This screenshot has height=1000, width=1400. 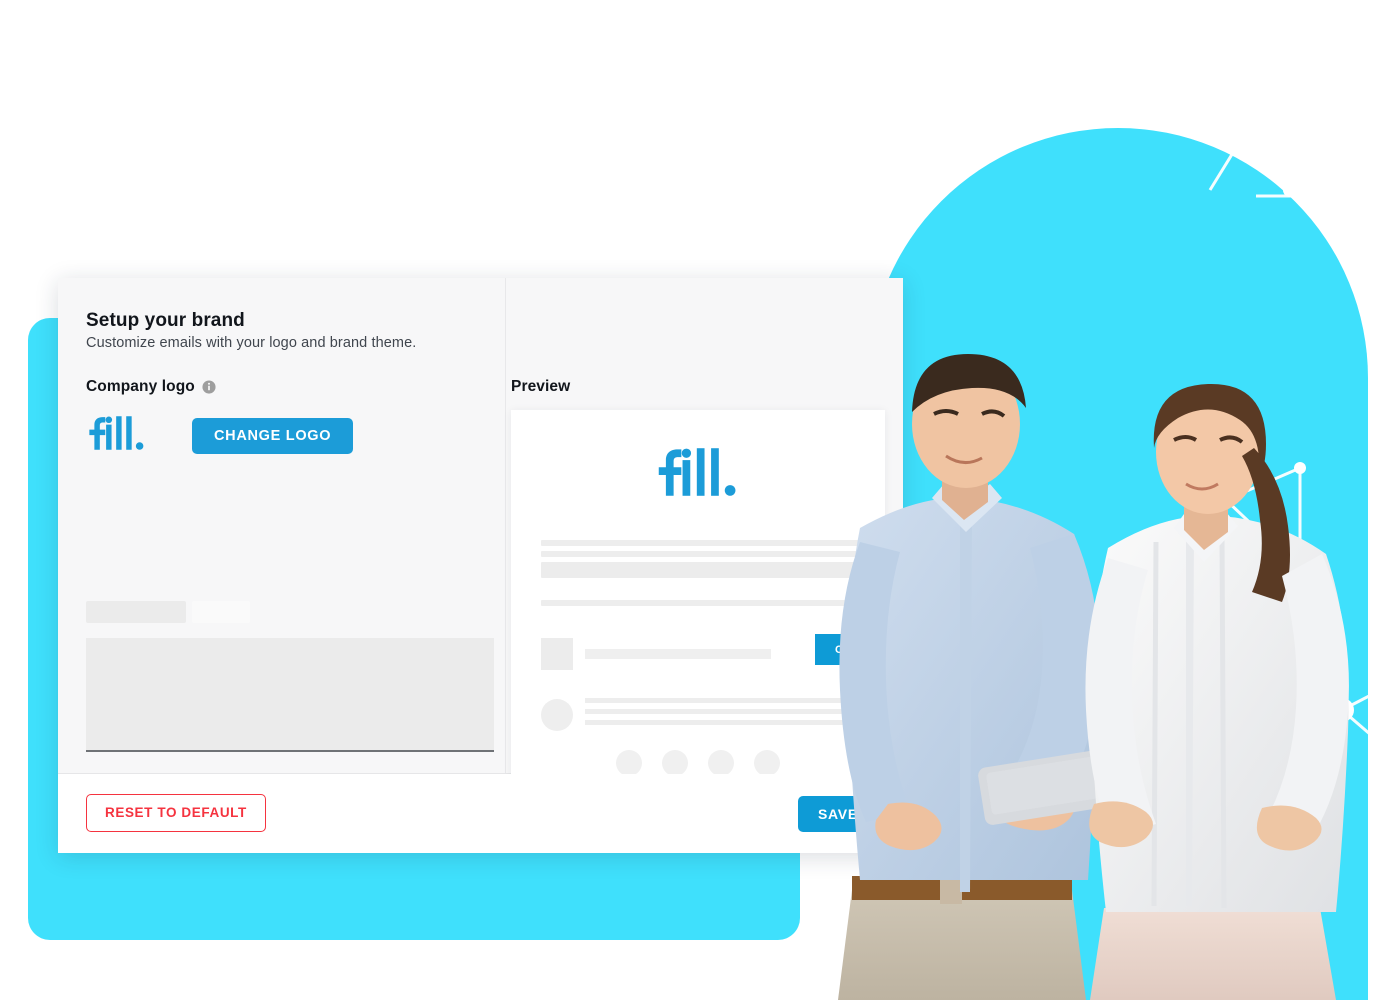 I want to click on handshake-with-stars-icon, so click(x=188, y=150).